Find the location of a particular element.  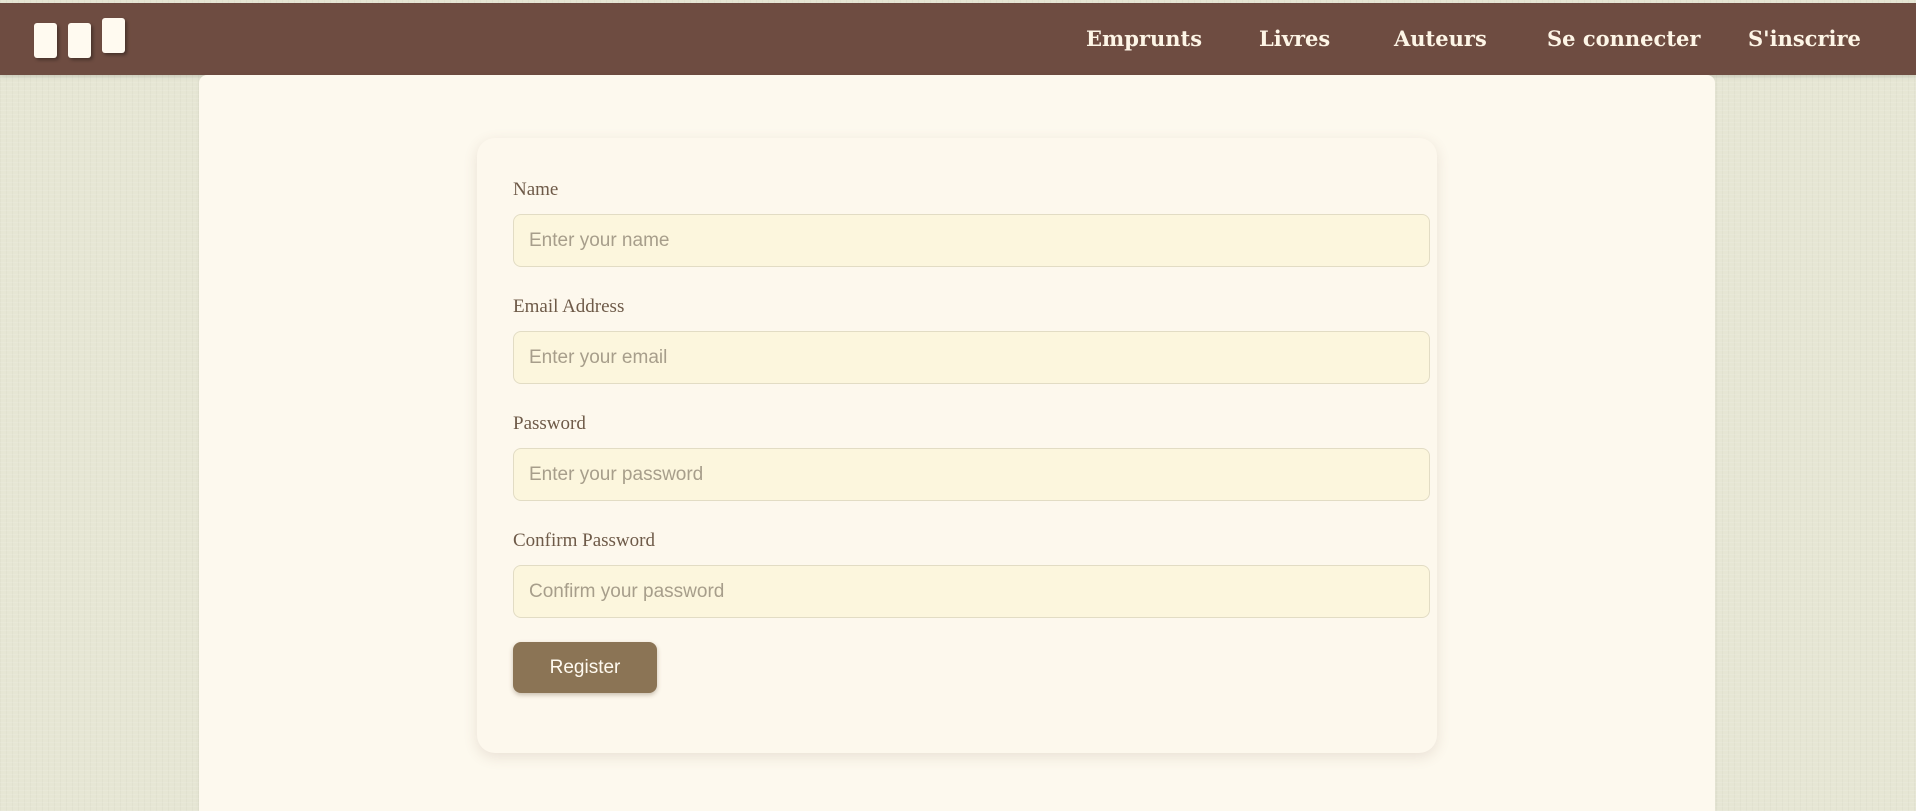

nav-link-login: Se connecter is located at coordinates (1623, 39).